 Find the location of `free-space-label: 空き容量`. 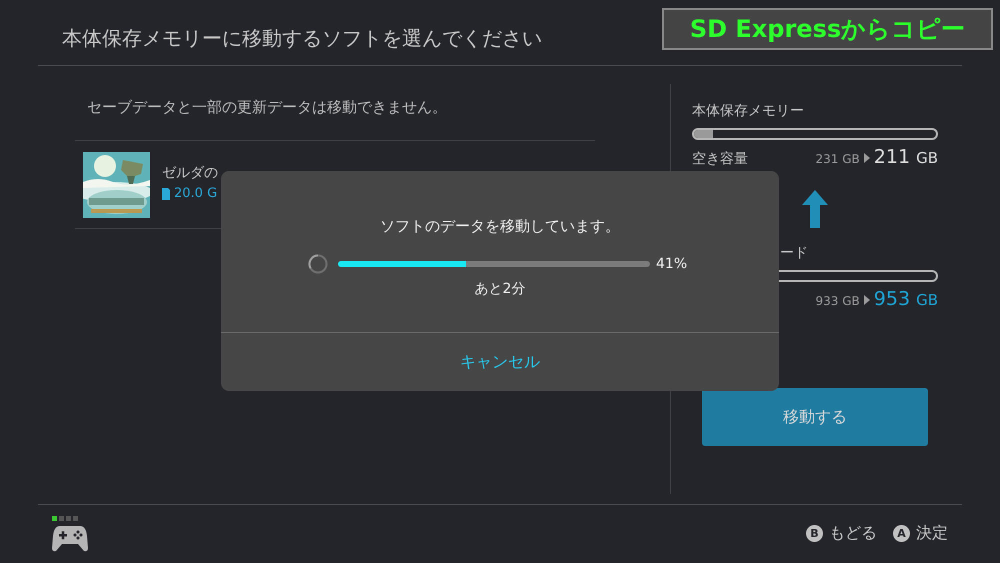

free-space-label: 空き容量 is located at coordinates (720, 159).